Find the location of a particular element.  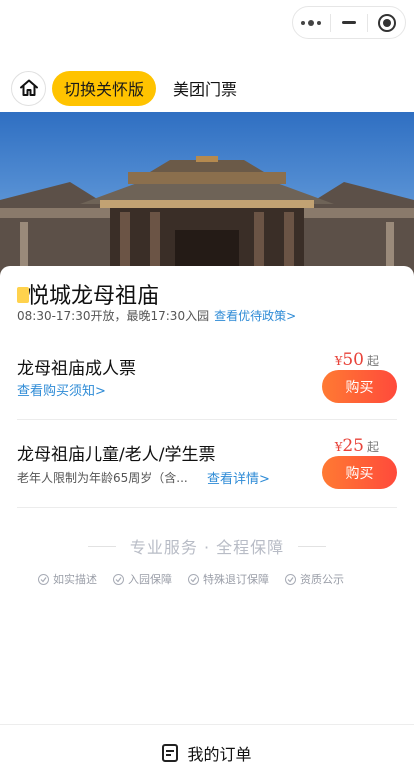

service-item: 如实描述 is located at coordinates (67, 579).